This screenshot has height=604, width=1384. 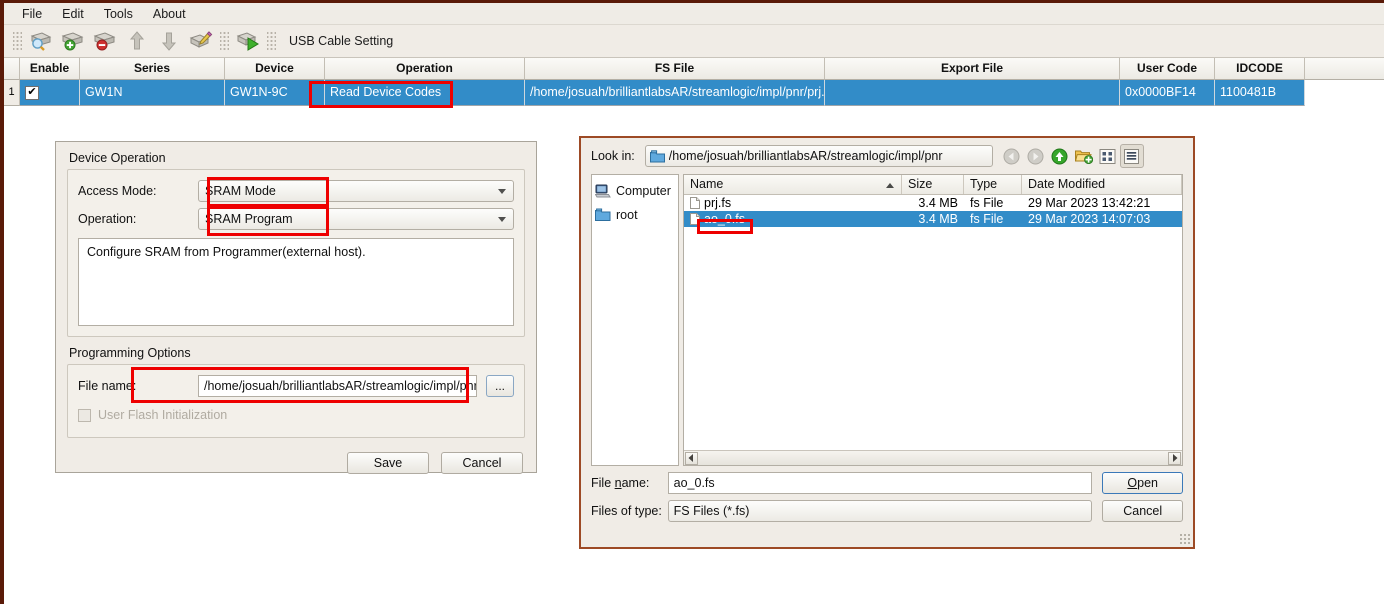 I want to click on file-row-ao0-type: fs File, so click(x=987, y=219).